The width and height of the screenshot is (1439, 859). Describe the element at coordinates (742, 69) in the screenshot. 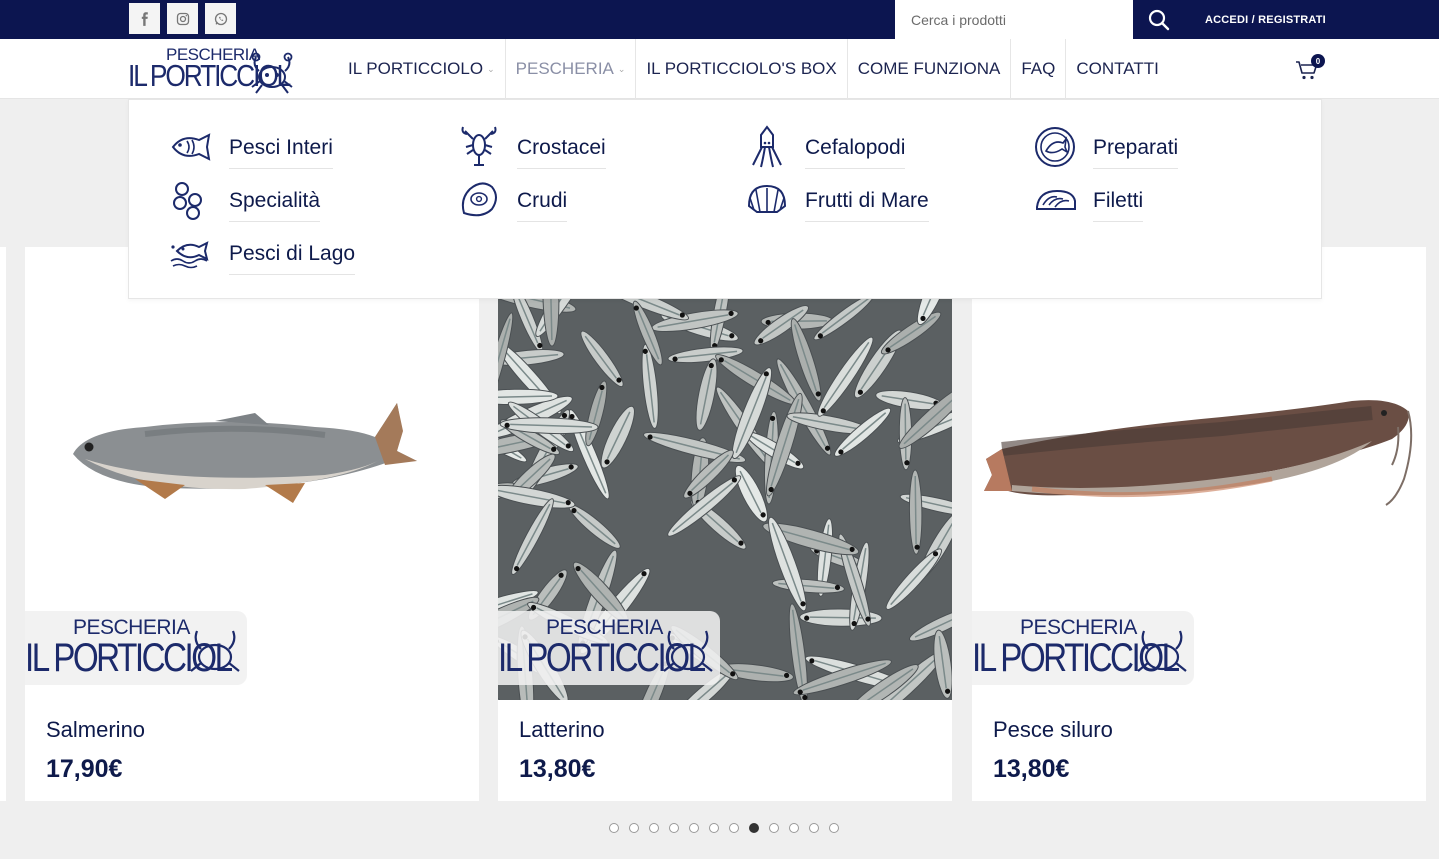

I see `nav-item-box: IL PORTICCIOLO'S BOX` at that location.